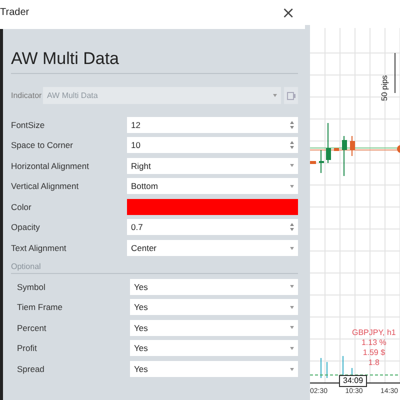 The height and width of the screenshot is (400, 400). Describe the element at coordinates (39, 248) in the screenshot. I see `field-label: Text Alignment` at that location.